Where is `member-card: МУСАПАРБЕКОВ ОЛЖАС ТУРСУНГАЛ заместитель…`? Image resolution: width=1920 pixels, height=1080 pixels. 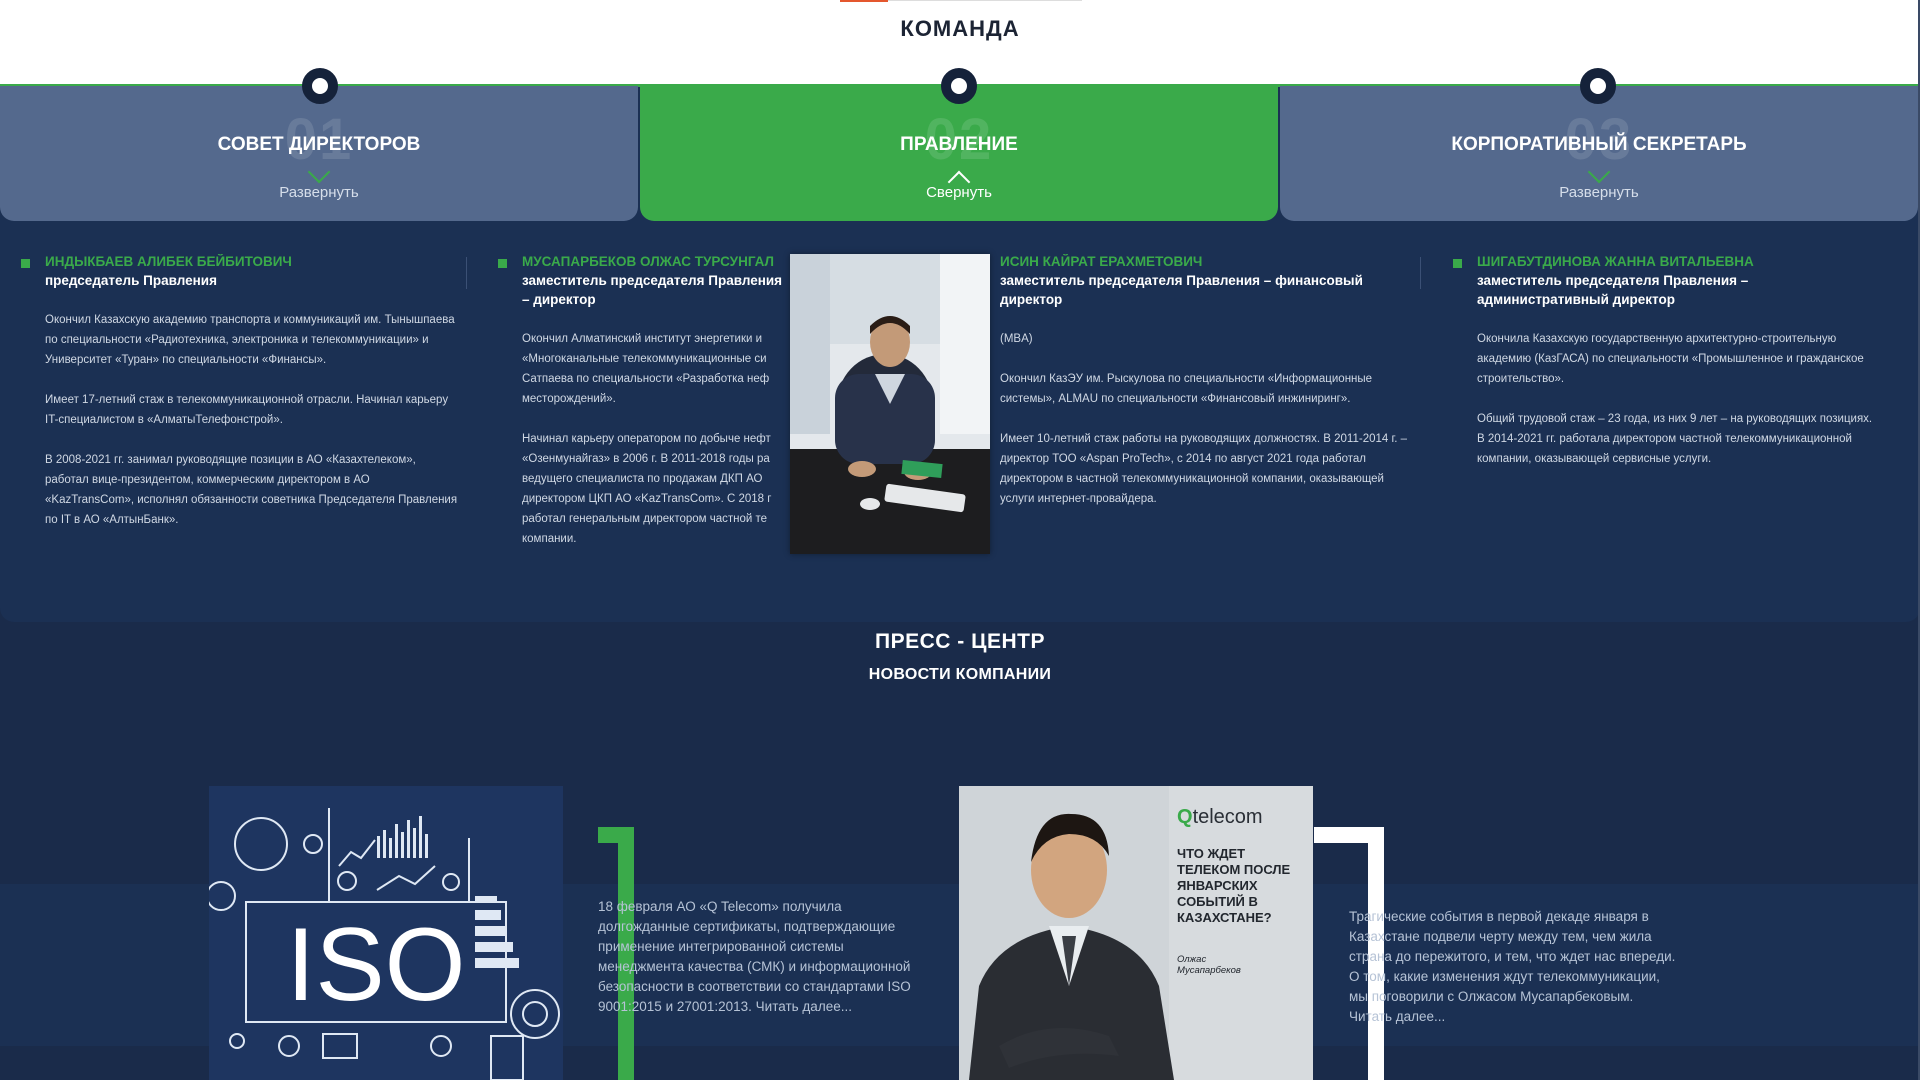
member-card: МУСАПАРБЕКОВ ОЛЖАС ТУРСУНГАЛ заместитель… is located at coordinates (644, 401).